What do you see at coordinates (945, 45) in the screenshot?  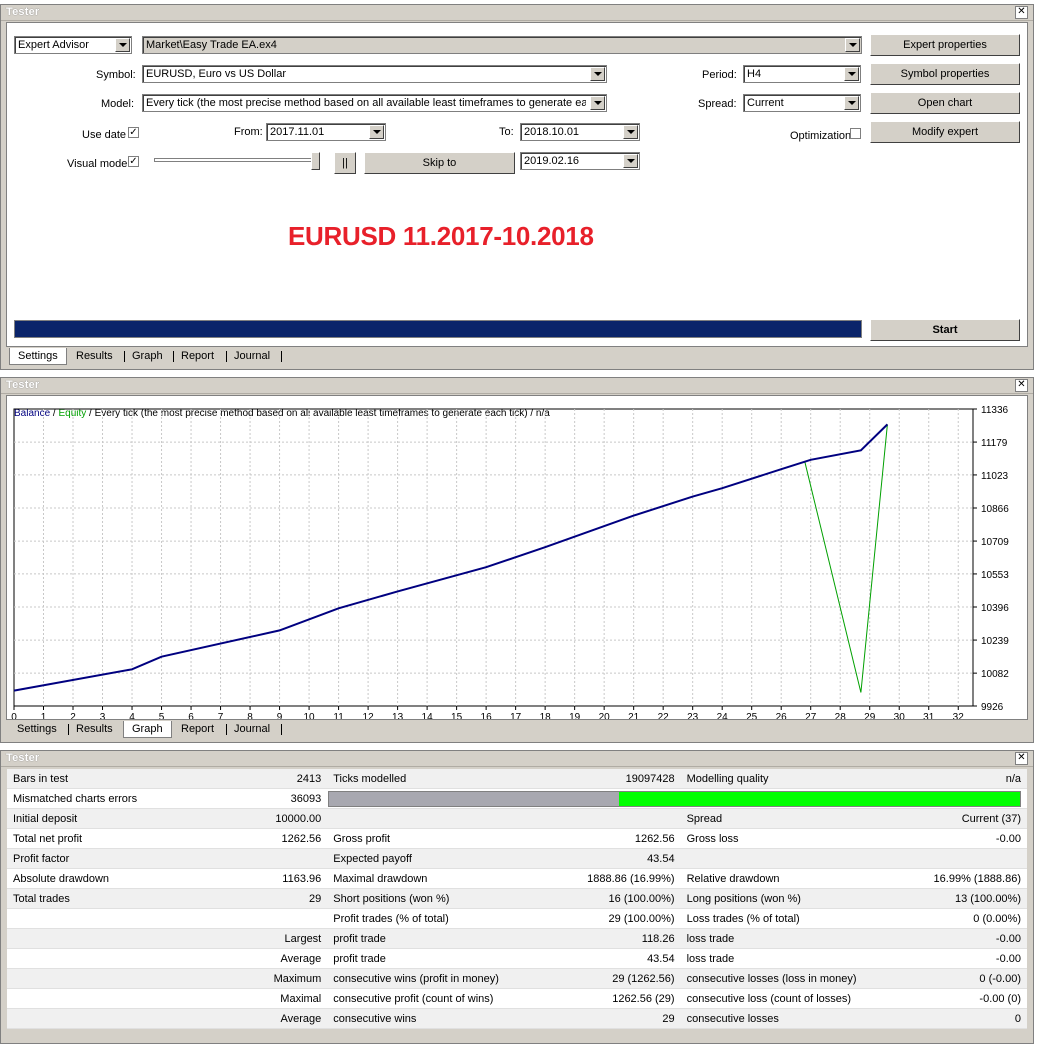 I see `expert-properties-button: Expert properties` at bounding box center [945, 45].